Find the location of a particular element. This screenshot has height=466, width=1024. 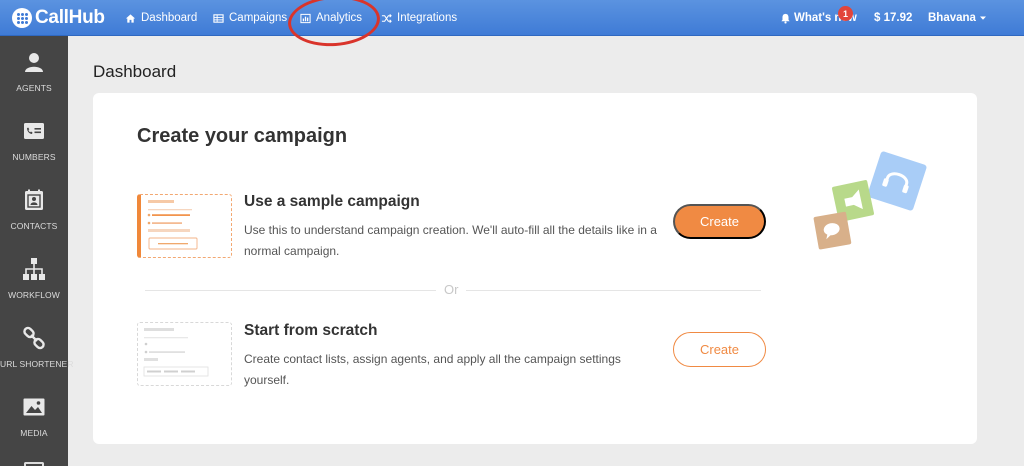

headset-tile is located at coordinates (897, 181).